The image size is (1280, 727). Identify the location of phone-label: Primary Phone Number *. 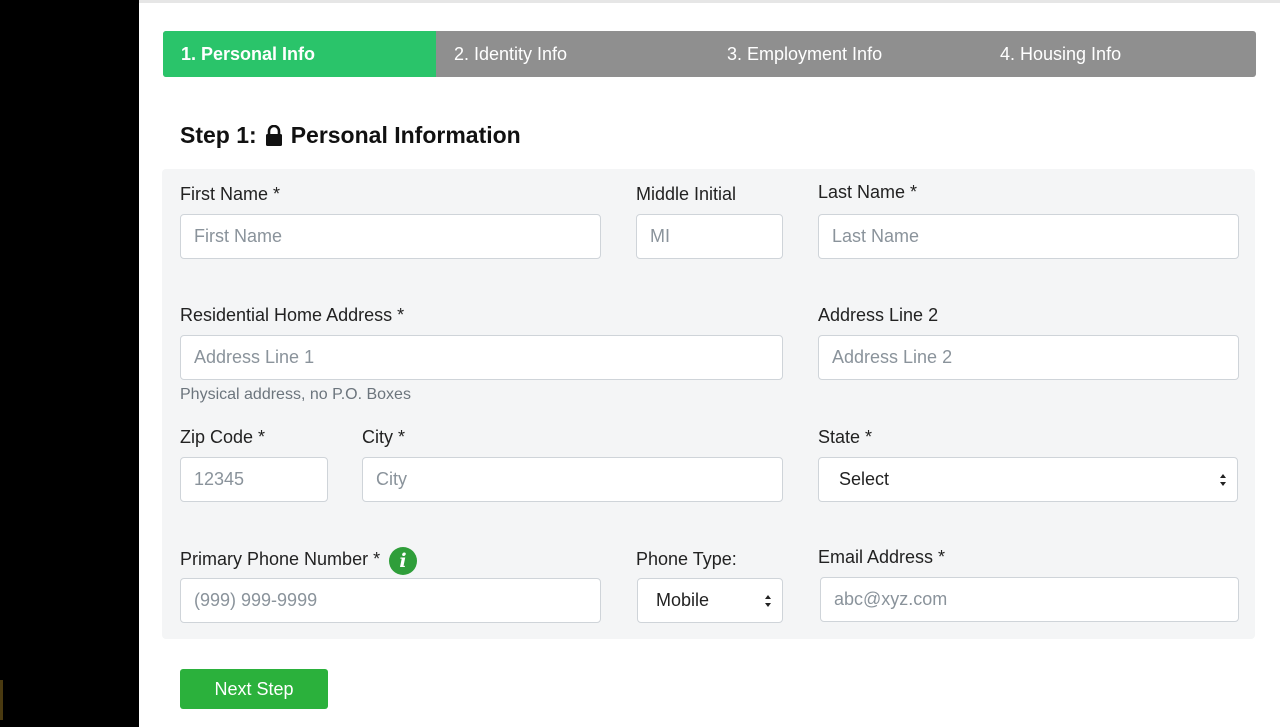
(280, 559).